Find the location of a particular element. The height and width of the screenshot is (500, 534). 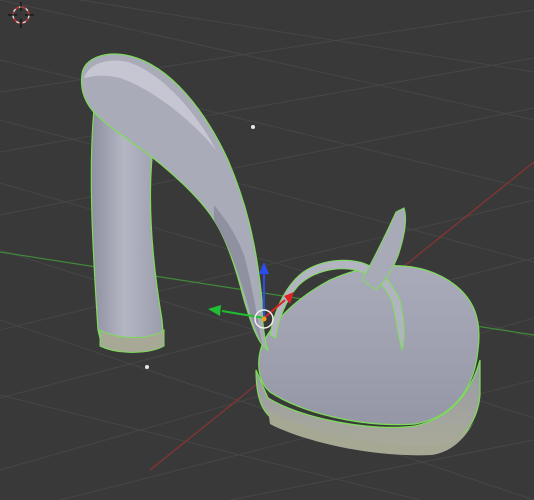

light-origin-dot is located at coordinates (147, 367).